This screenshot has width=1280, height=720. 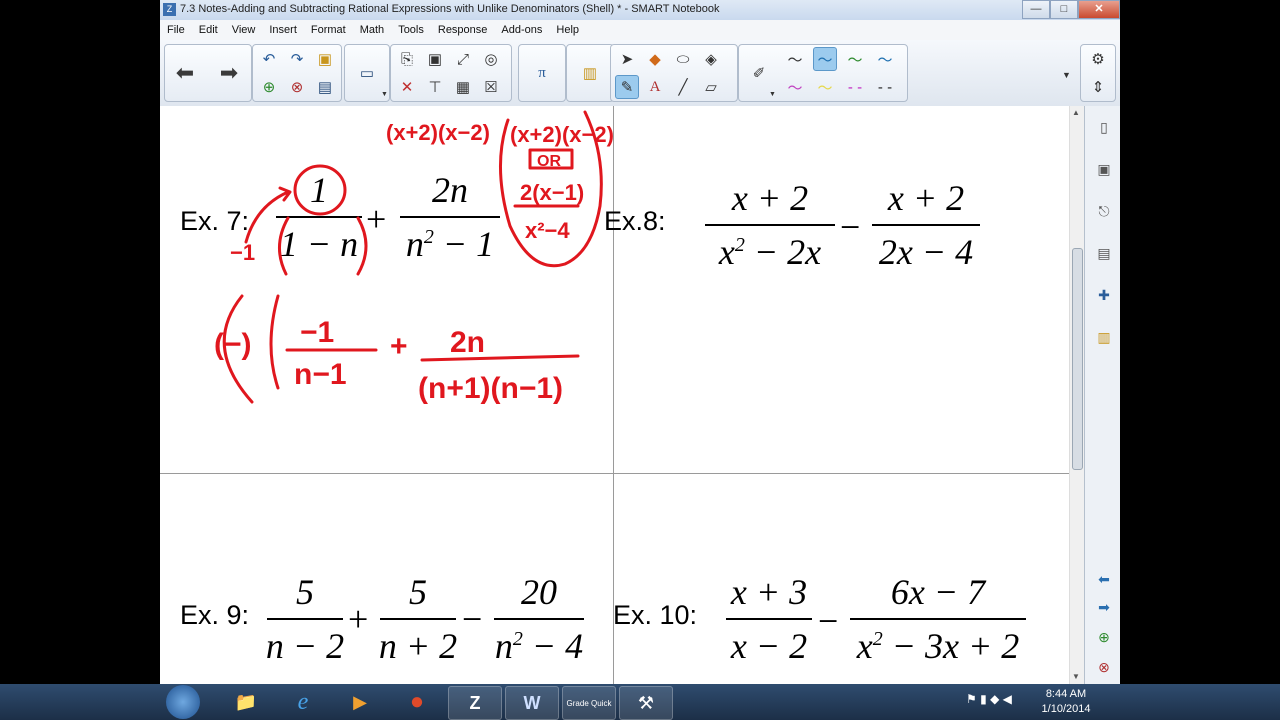 What do you see at coordinates (384, 94) in the screenshot?
I see `display-dropdown-icon: ▼` at bounding box center [384, 94].